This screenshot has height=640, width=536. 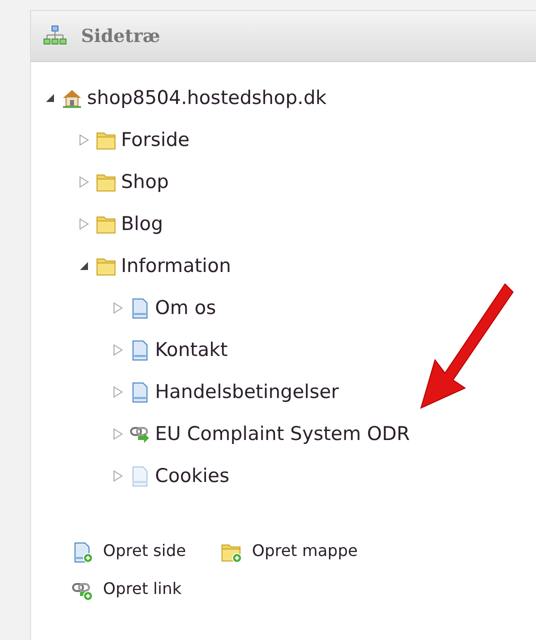 What do you see at coordinates (144, 551) in the screenshot?
I see `create-link: Opret side` at bounding box center [144, 551].